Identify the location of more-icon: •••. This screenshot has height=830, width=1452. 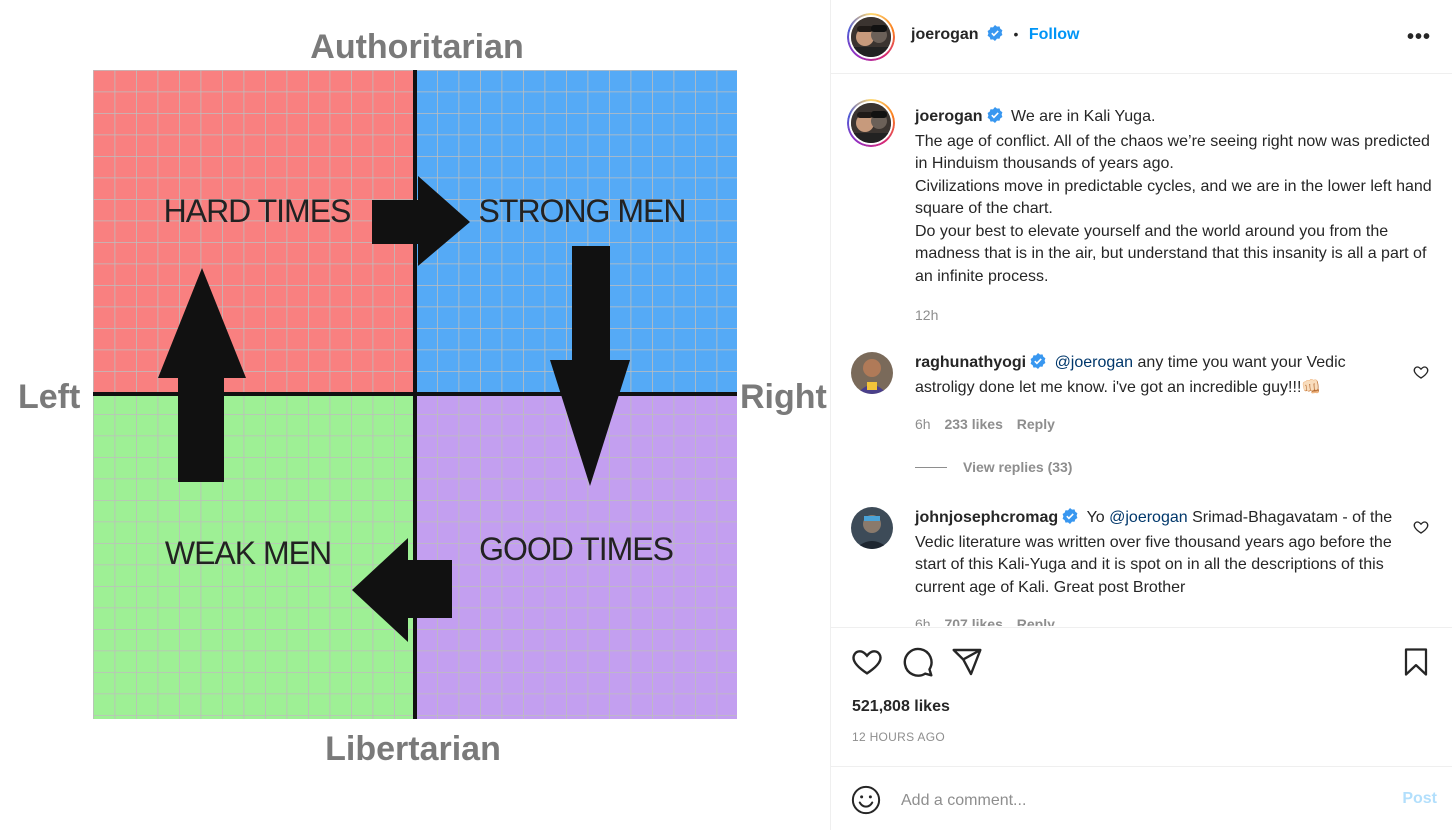
(1419, 37).